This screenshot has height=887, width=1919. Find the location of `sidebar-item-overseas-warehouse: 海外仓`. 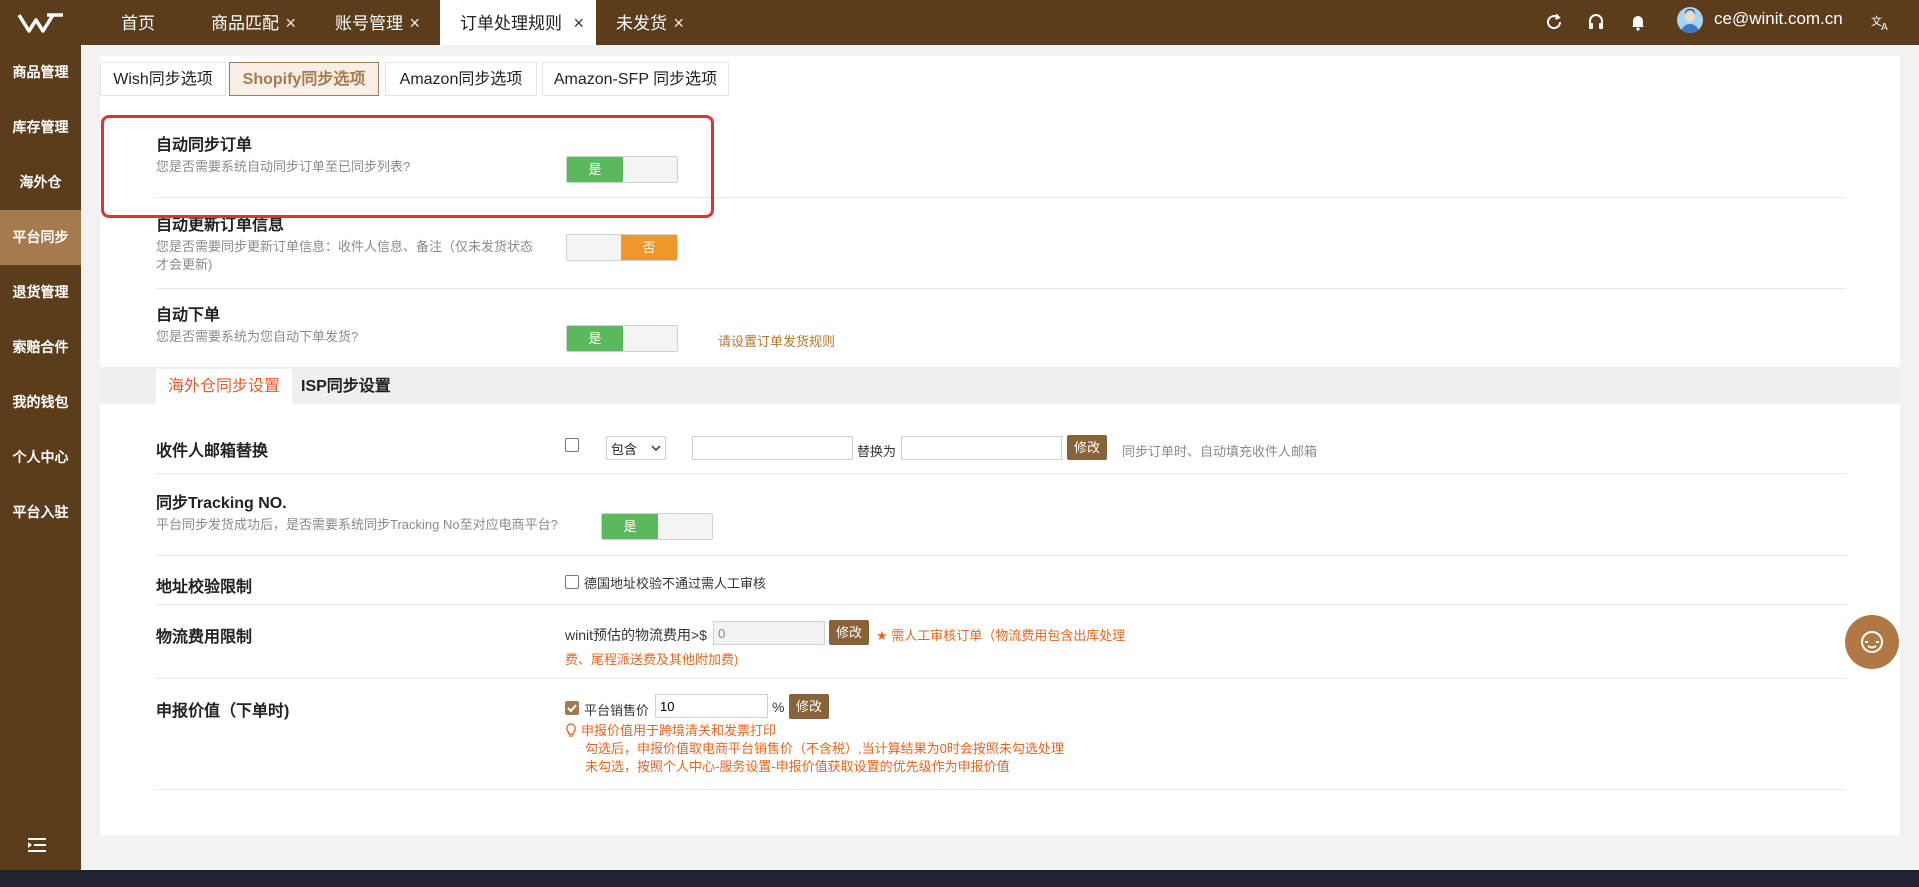

sidebar-item-overseas-warehouse: 海外仓 is located at coordinates (40, 182).